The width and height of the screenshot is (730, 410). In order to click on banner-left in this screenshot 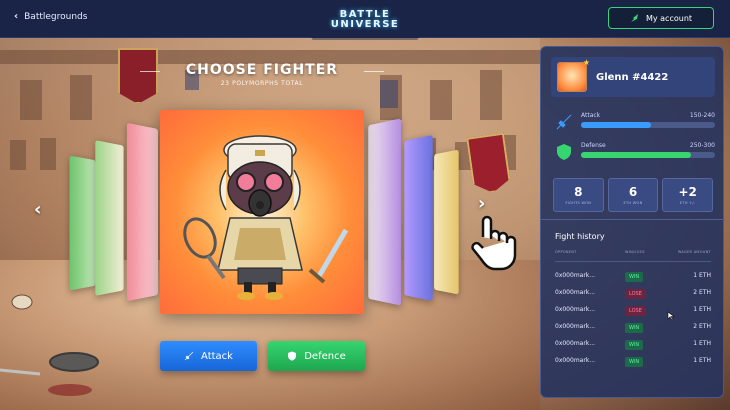, I will do `click(138, 76)`.